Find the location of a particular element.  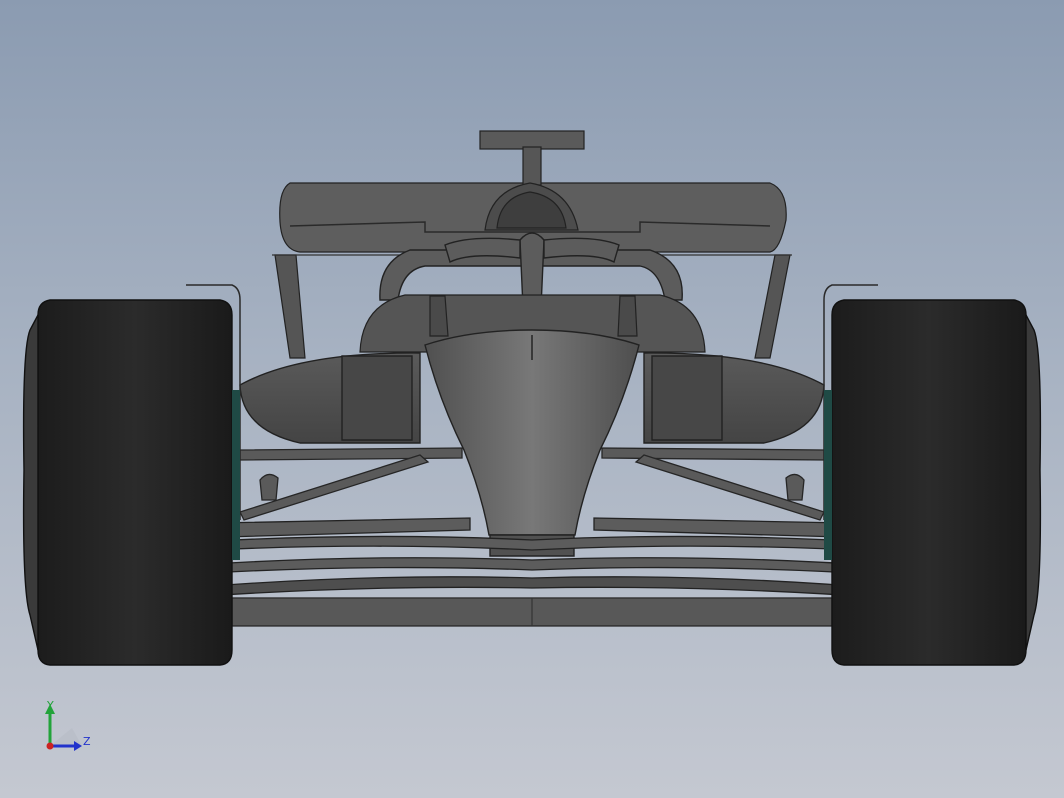

roll-hoop-camera is located at coordinates (532, 158).